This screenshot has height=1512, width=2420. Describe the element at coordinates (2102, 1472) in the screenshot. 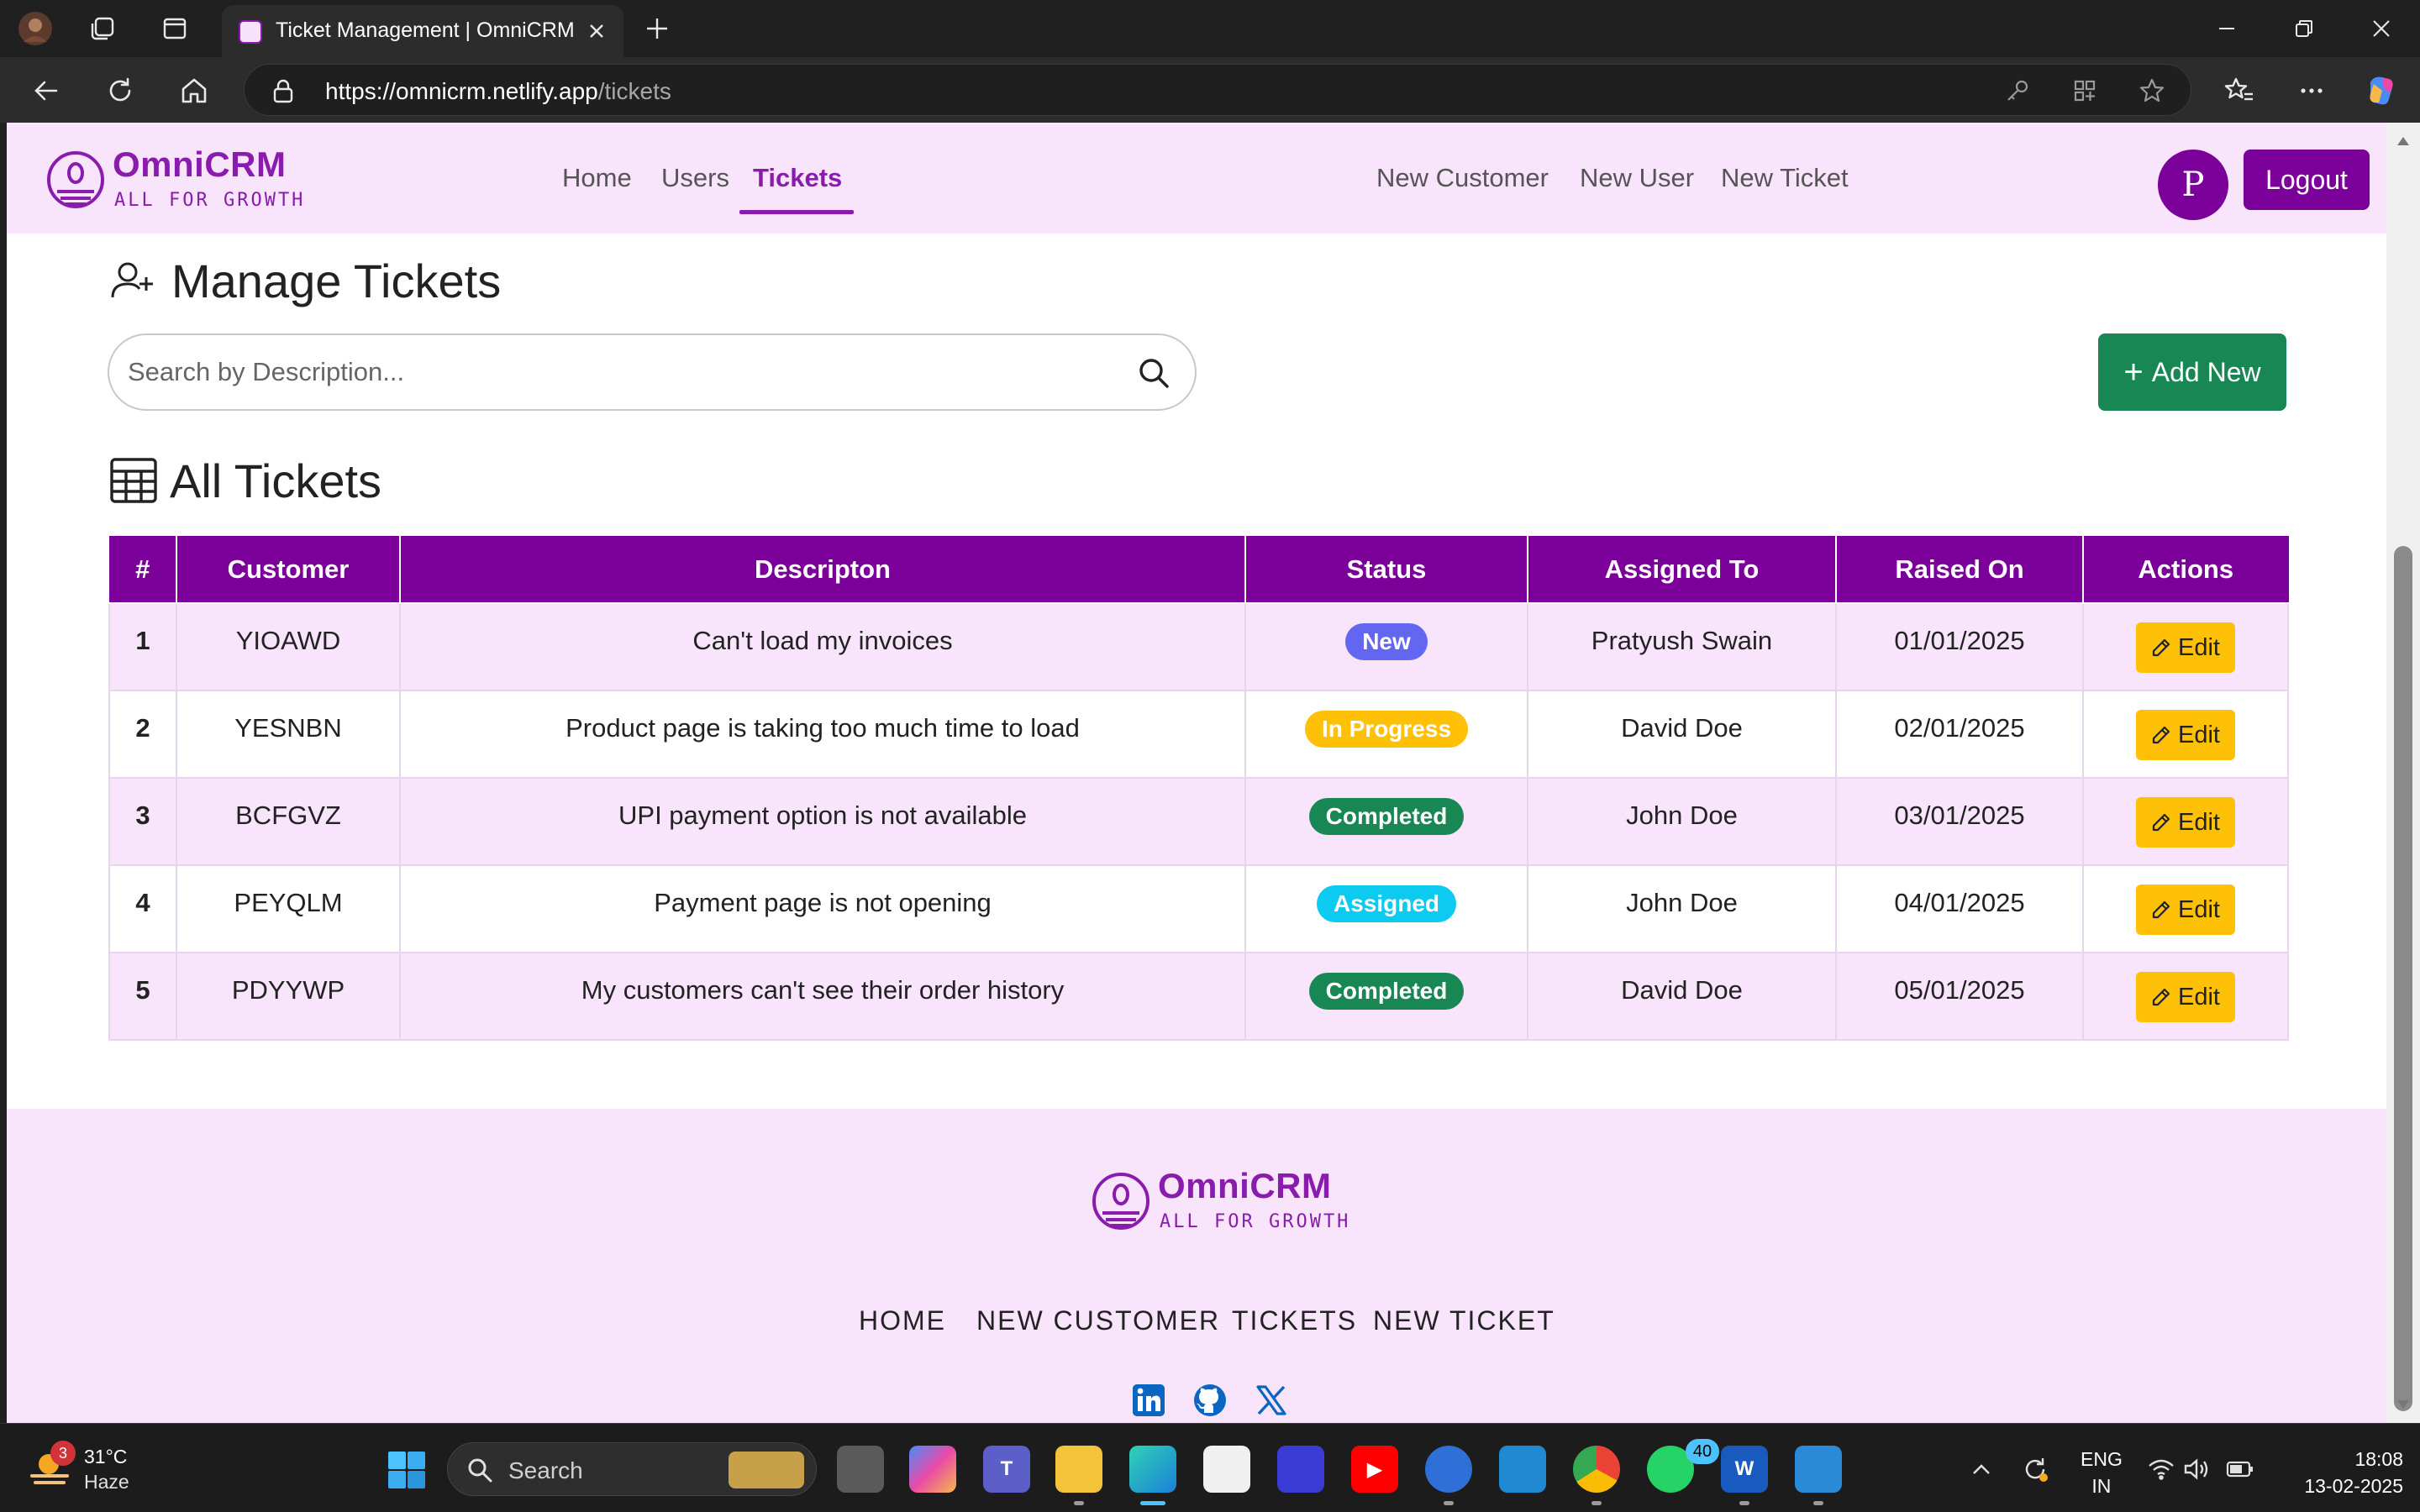

I see `language-indicator: ENG IN` at that location.